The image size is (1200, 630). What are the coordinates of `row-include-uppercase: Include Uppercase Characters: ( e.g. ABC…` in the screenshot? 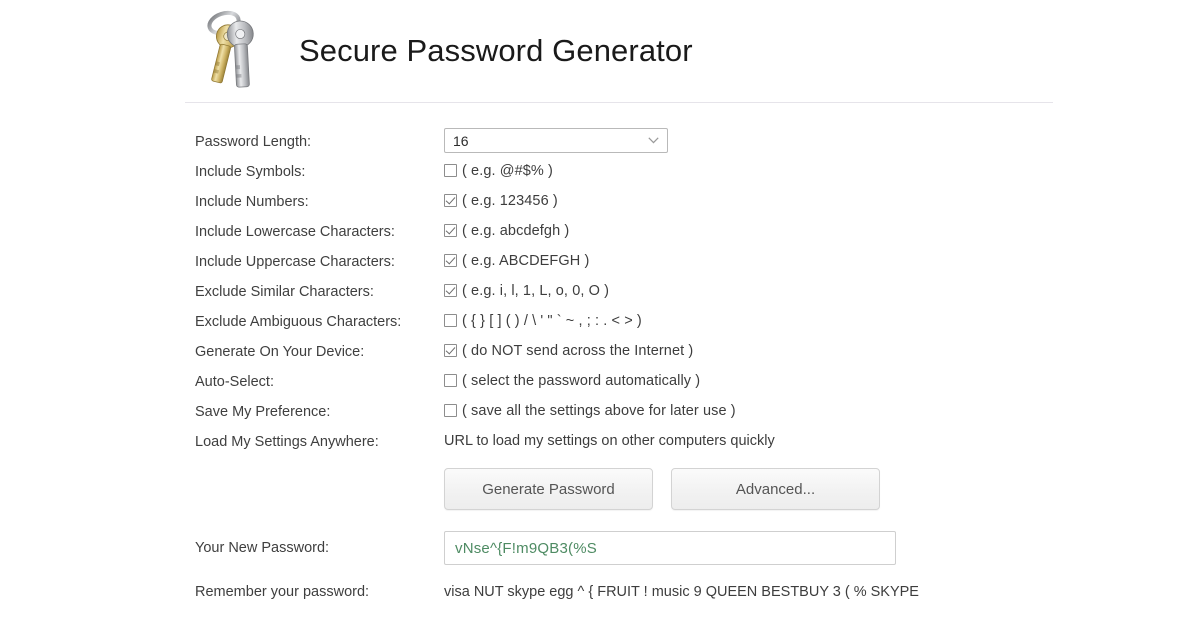 It's located at (675, 266).